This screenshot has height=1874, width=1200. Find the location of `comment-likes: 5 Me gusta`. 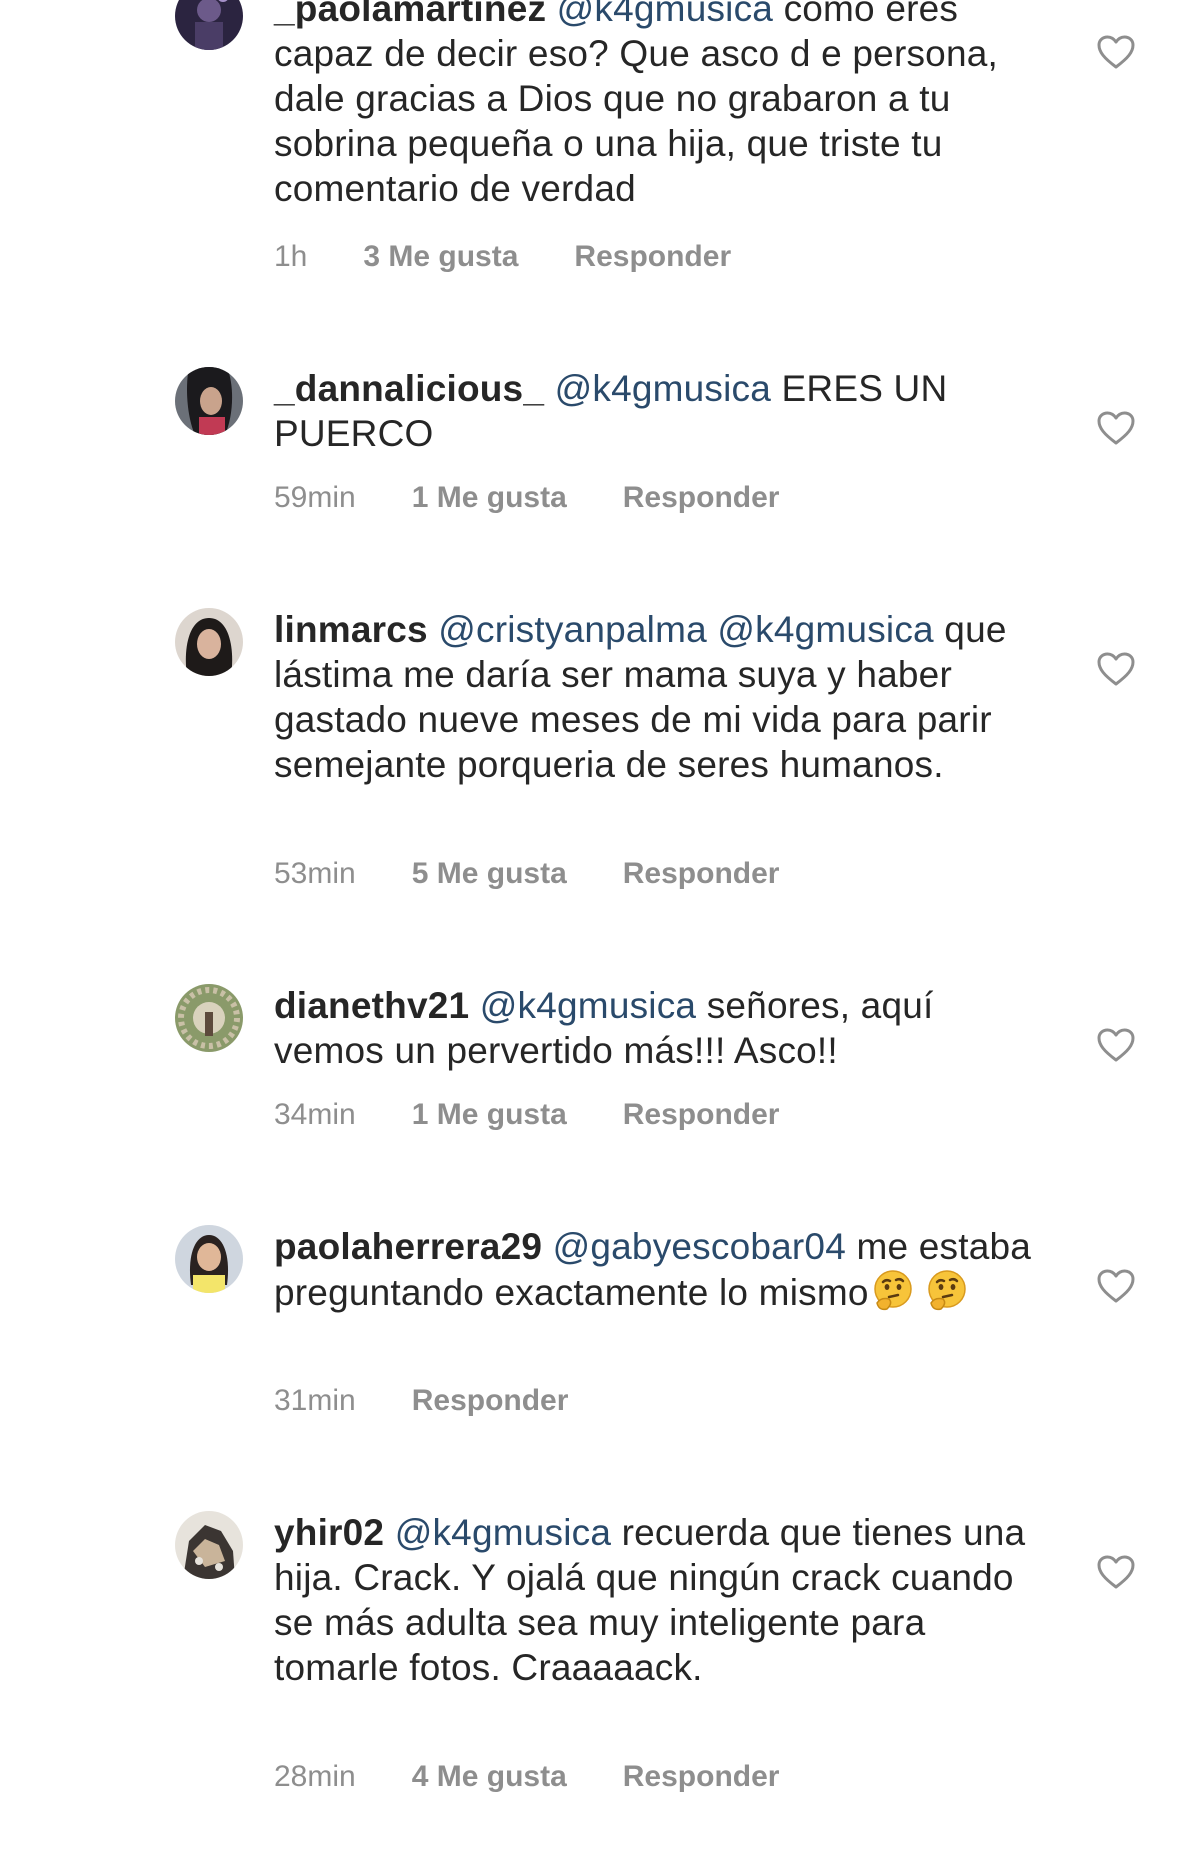

comment-likes: 5 Me gusta is located at coordinates (489, 874).